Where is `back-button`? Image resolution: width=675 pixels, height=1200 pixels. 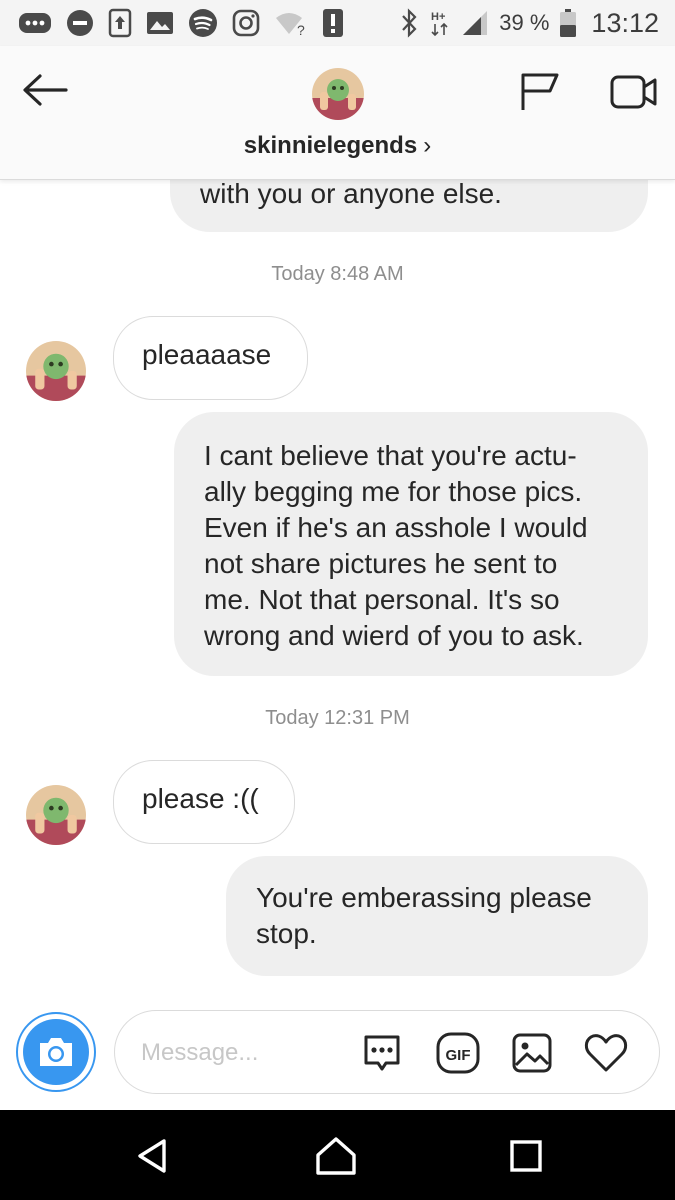
back-button is located at coordinates (45, 90).